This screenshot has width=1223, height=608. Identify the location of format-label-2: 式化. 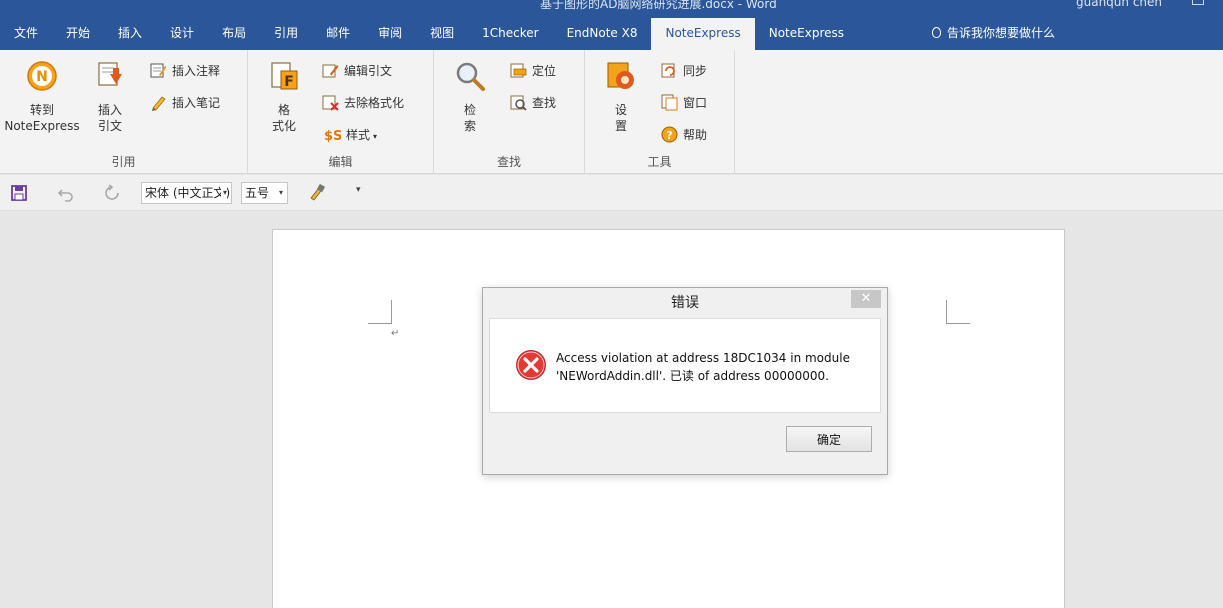
(283, 126).